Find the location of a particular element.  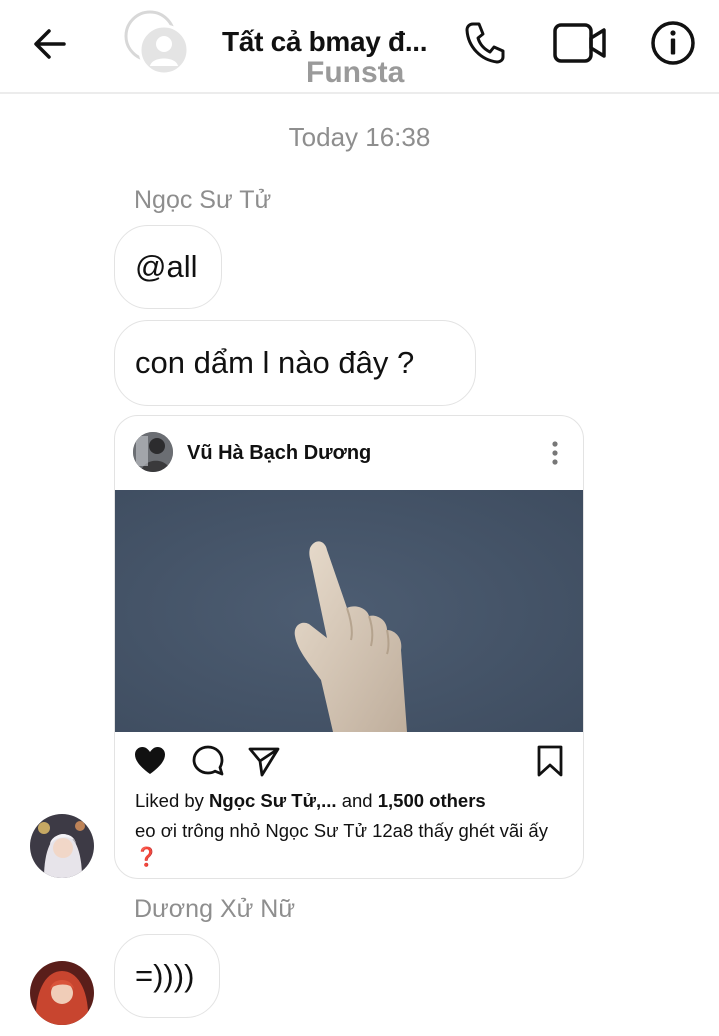

liked-prefix: Liked by is located at coordinates (172, 800).